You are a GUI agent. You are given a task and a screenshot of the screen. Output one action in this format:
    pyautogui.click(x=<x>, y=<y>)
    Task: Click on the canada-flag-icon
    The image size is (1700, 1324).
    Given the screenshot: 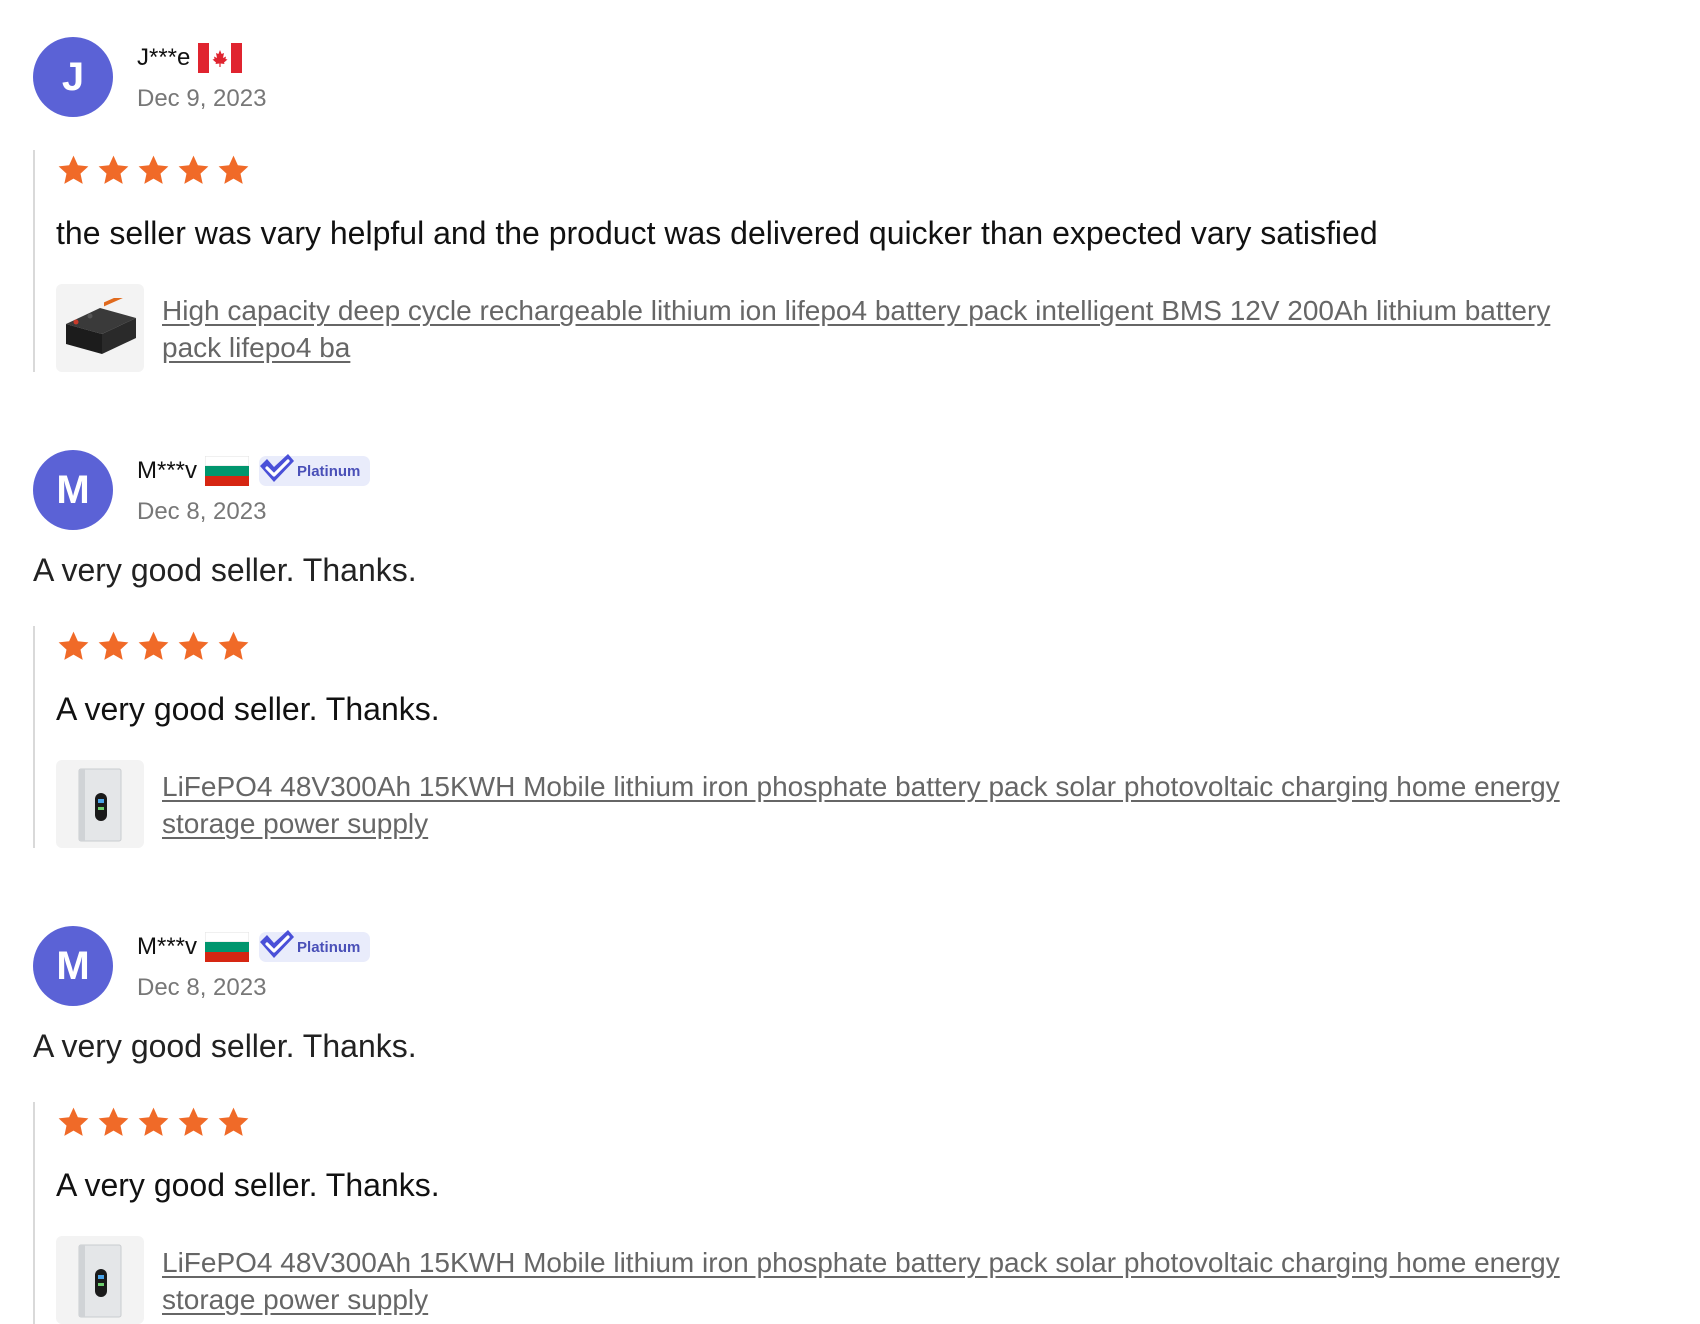 What is the action you would take?
    pyautogui.click(x=220, y=58)
    